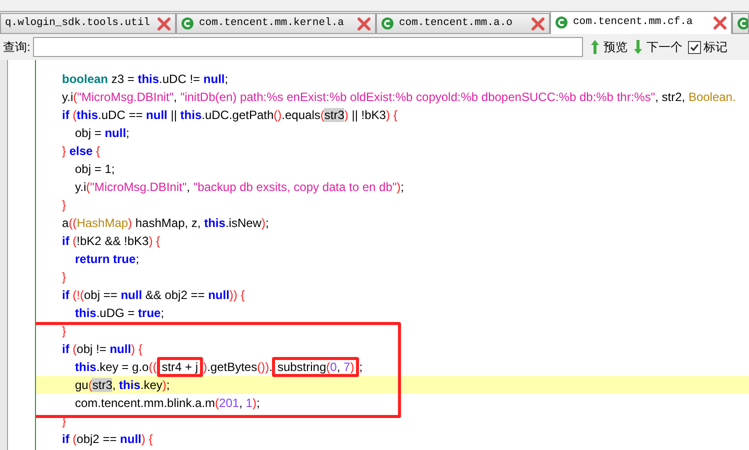 The image size is (749, 450). What do you see at coordinates (633, 22) in the screenshot?
I see `tab-label: com.tencent.mm.cf.a` at bounding box center [633, 22].